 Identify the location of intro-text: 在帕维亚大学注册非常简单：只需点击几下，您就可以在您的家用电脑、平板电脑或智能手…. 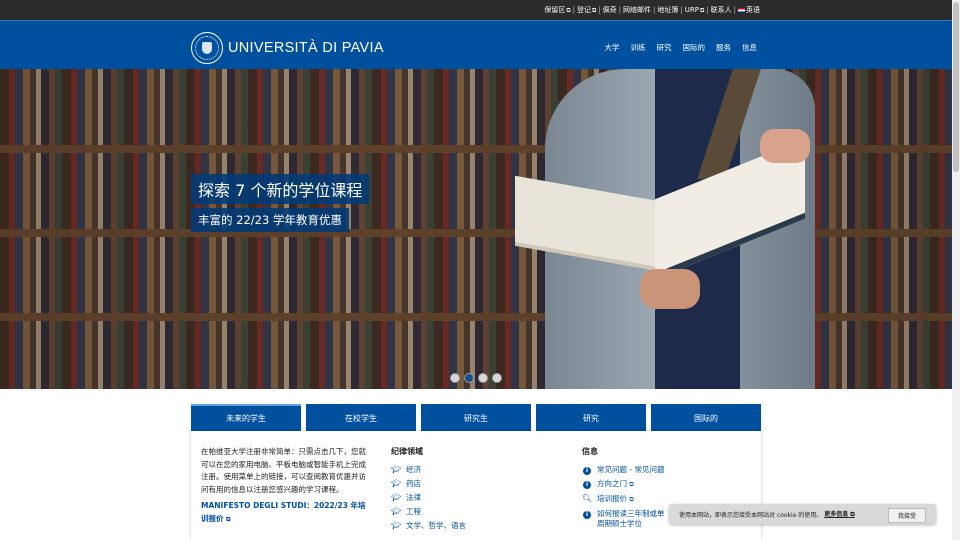
(283, 470).